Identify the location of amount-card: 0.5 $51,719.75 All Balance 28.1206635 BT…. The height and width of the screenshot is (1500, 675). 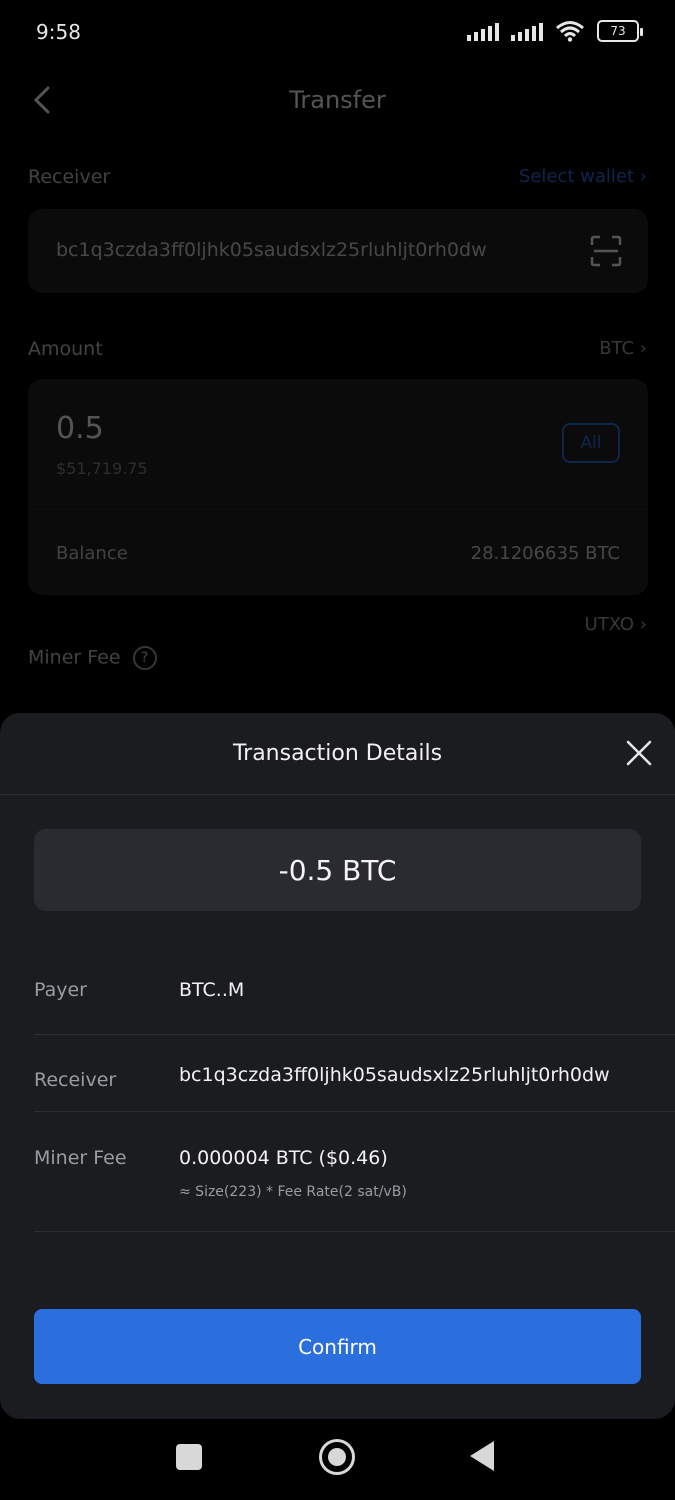
(338, 487).